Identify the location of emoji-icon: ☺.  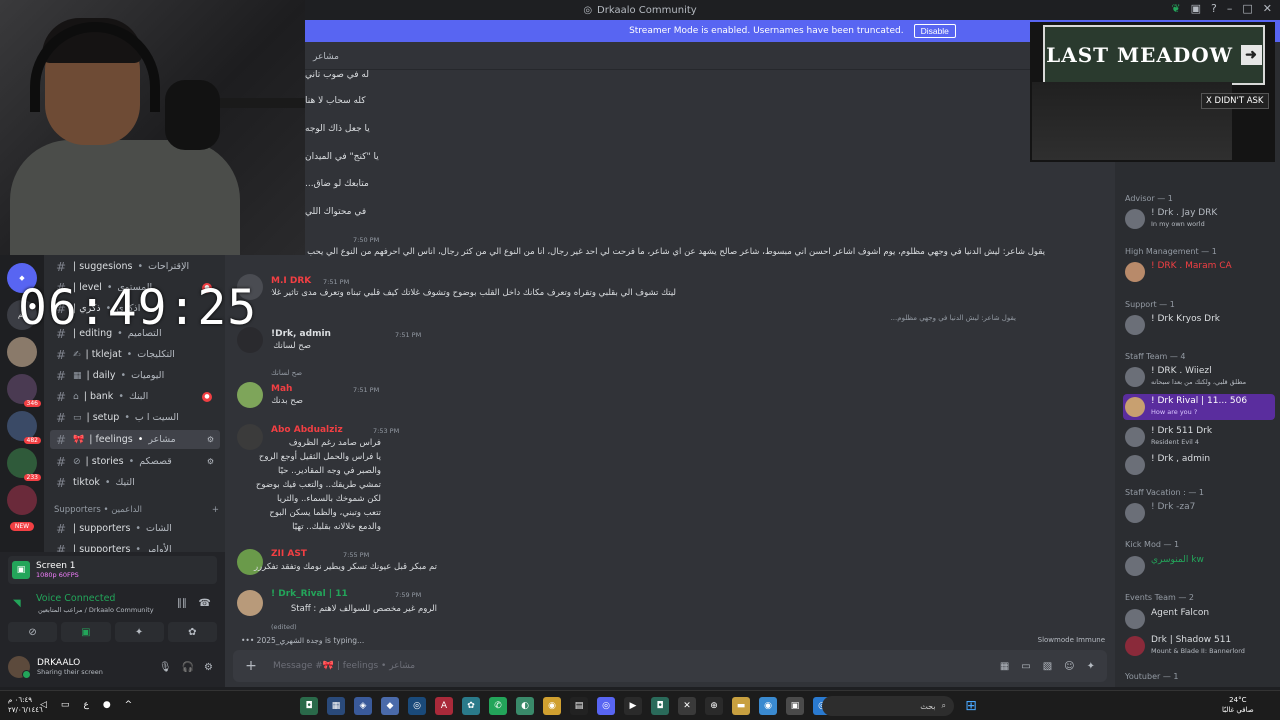
(1069, 666).